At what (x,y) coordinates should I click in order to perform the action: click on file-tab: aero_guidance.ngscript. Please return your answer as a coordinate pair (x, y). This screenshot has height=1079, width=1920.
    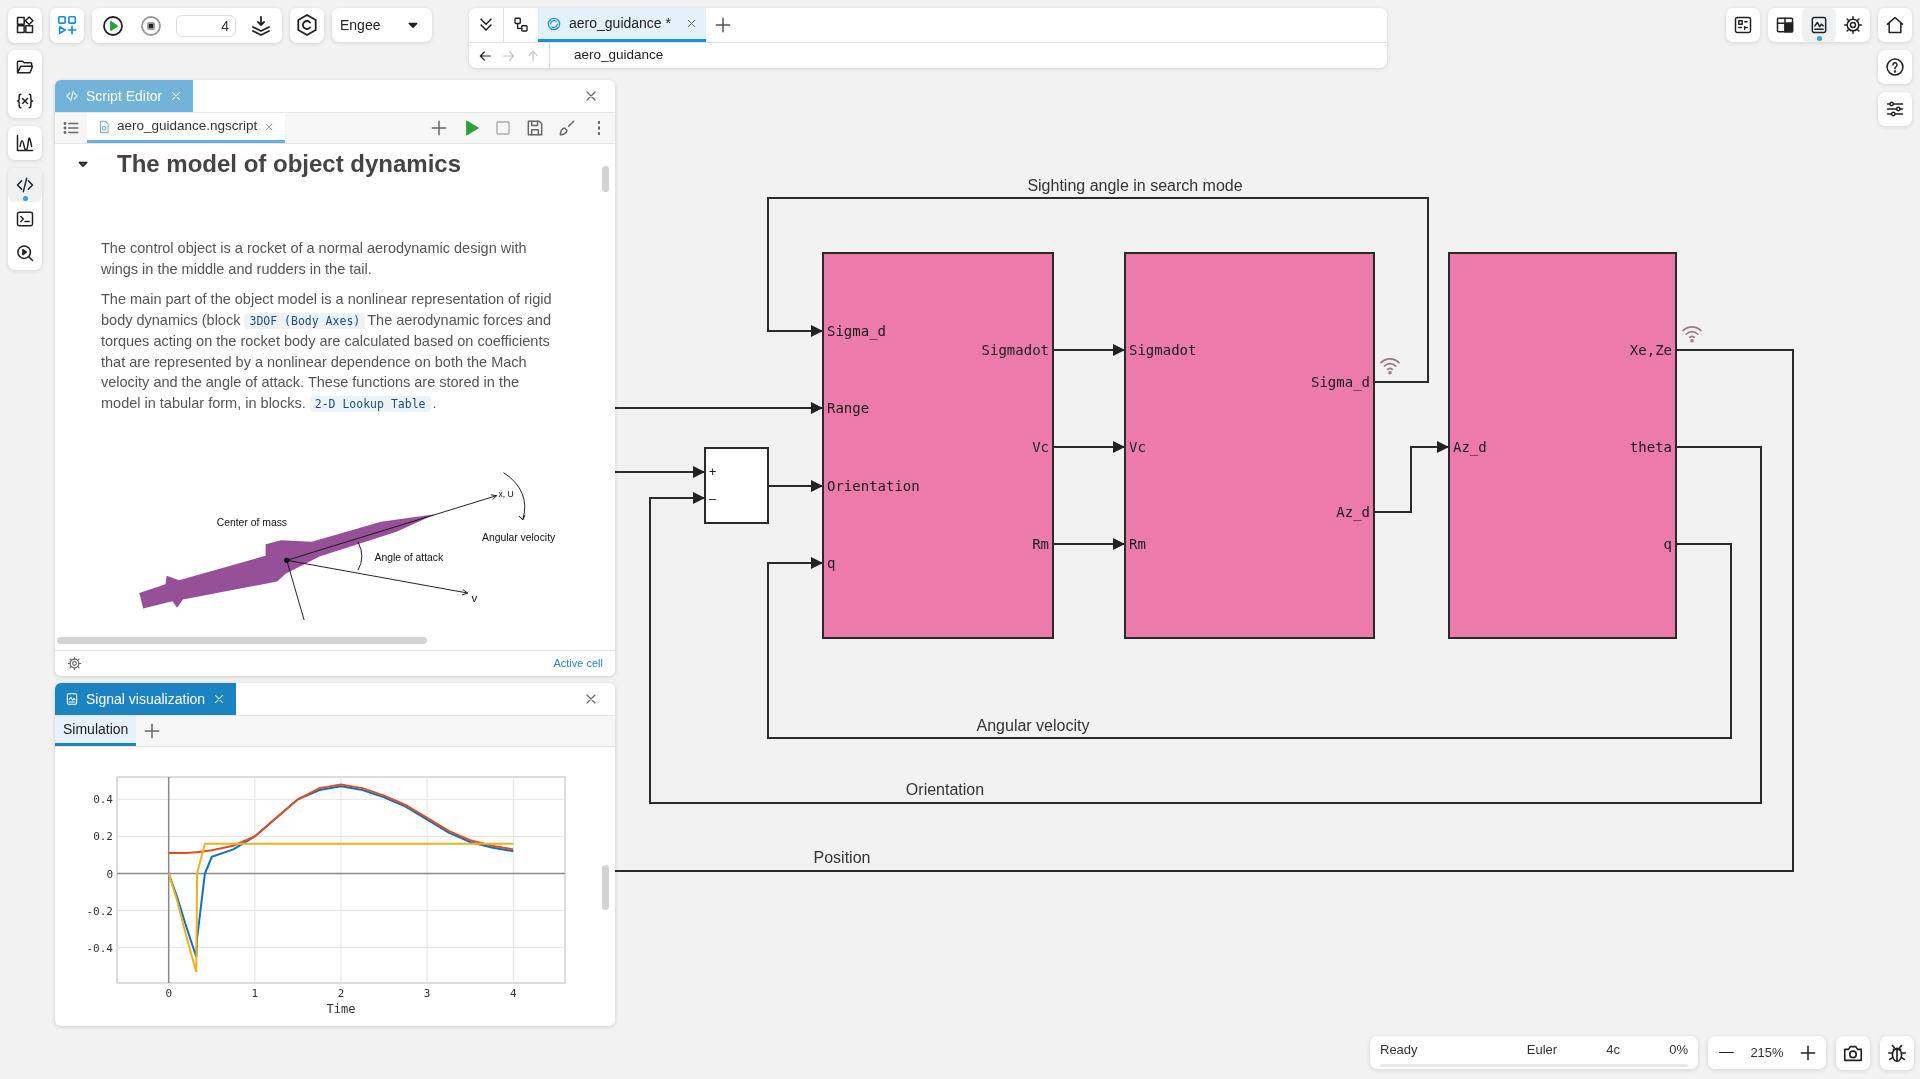
    Looking at the image, I should click on (186, 128).